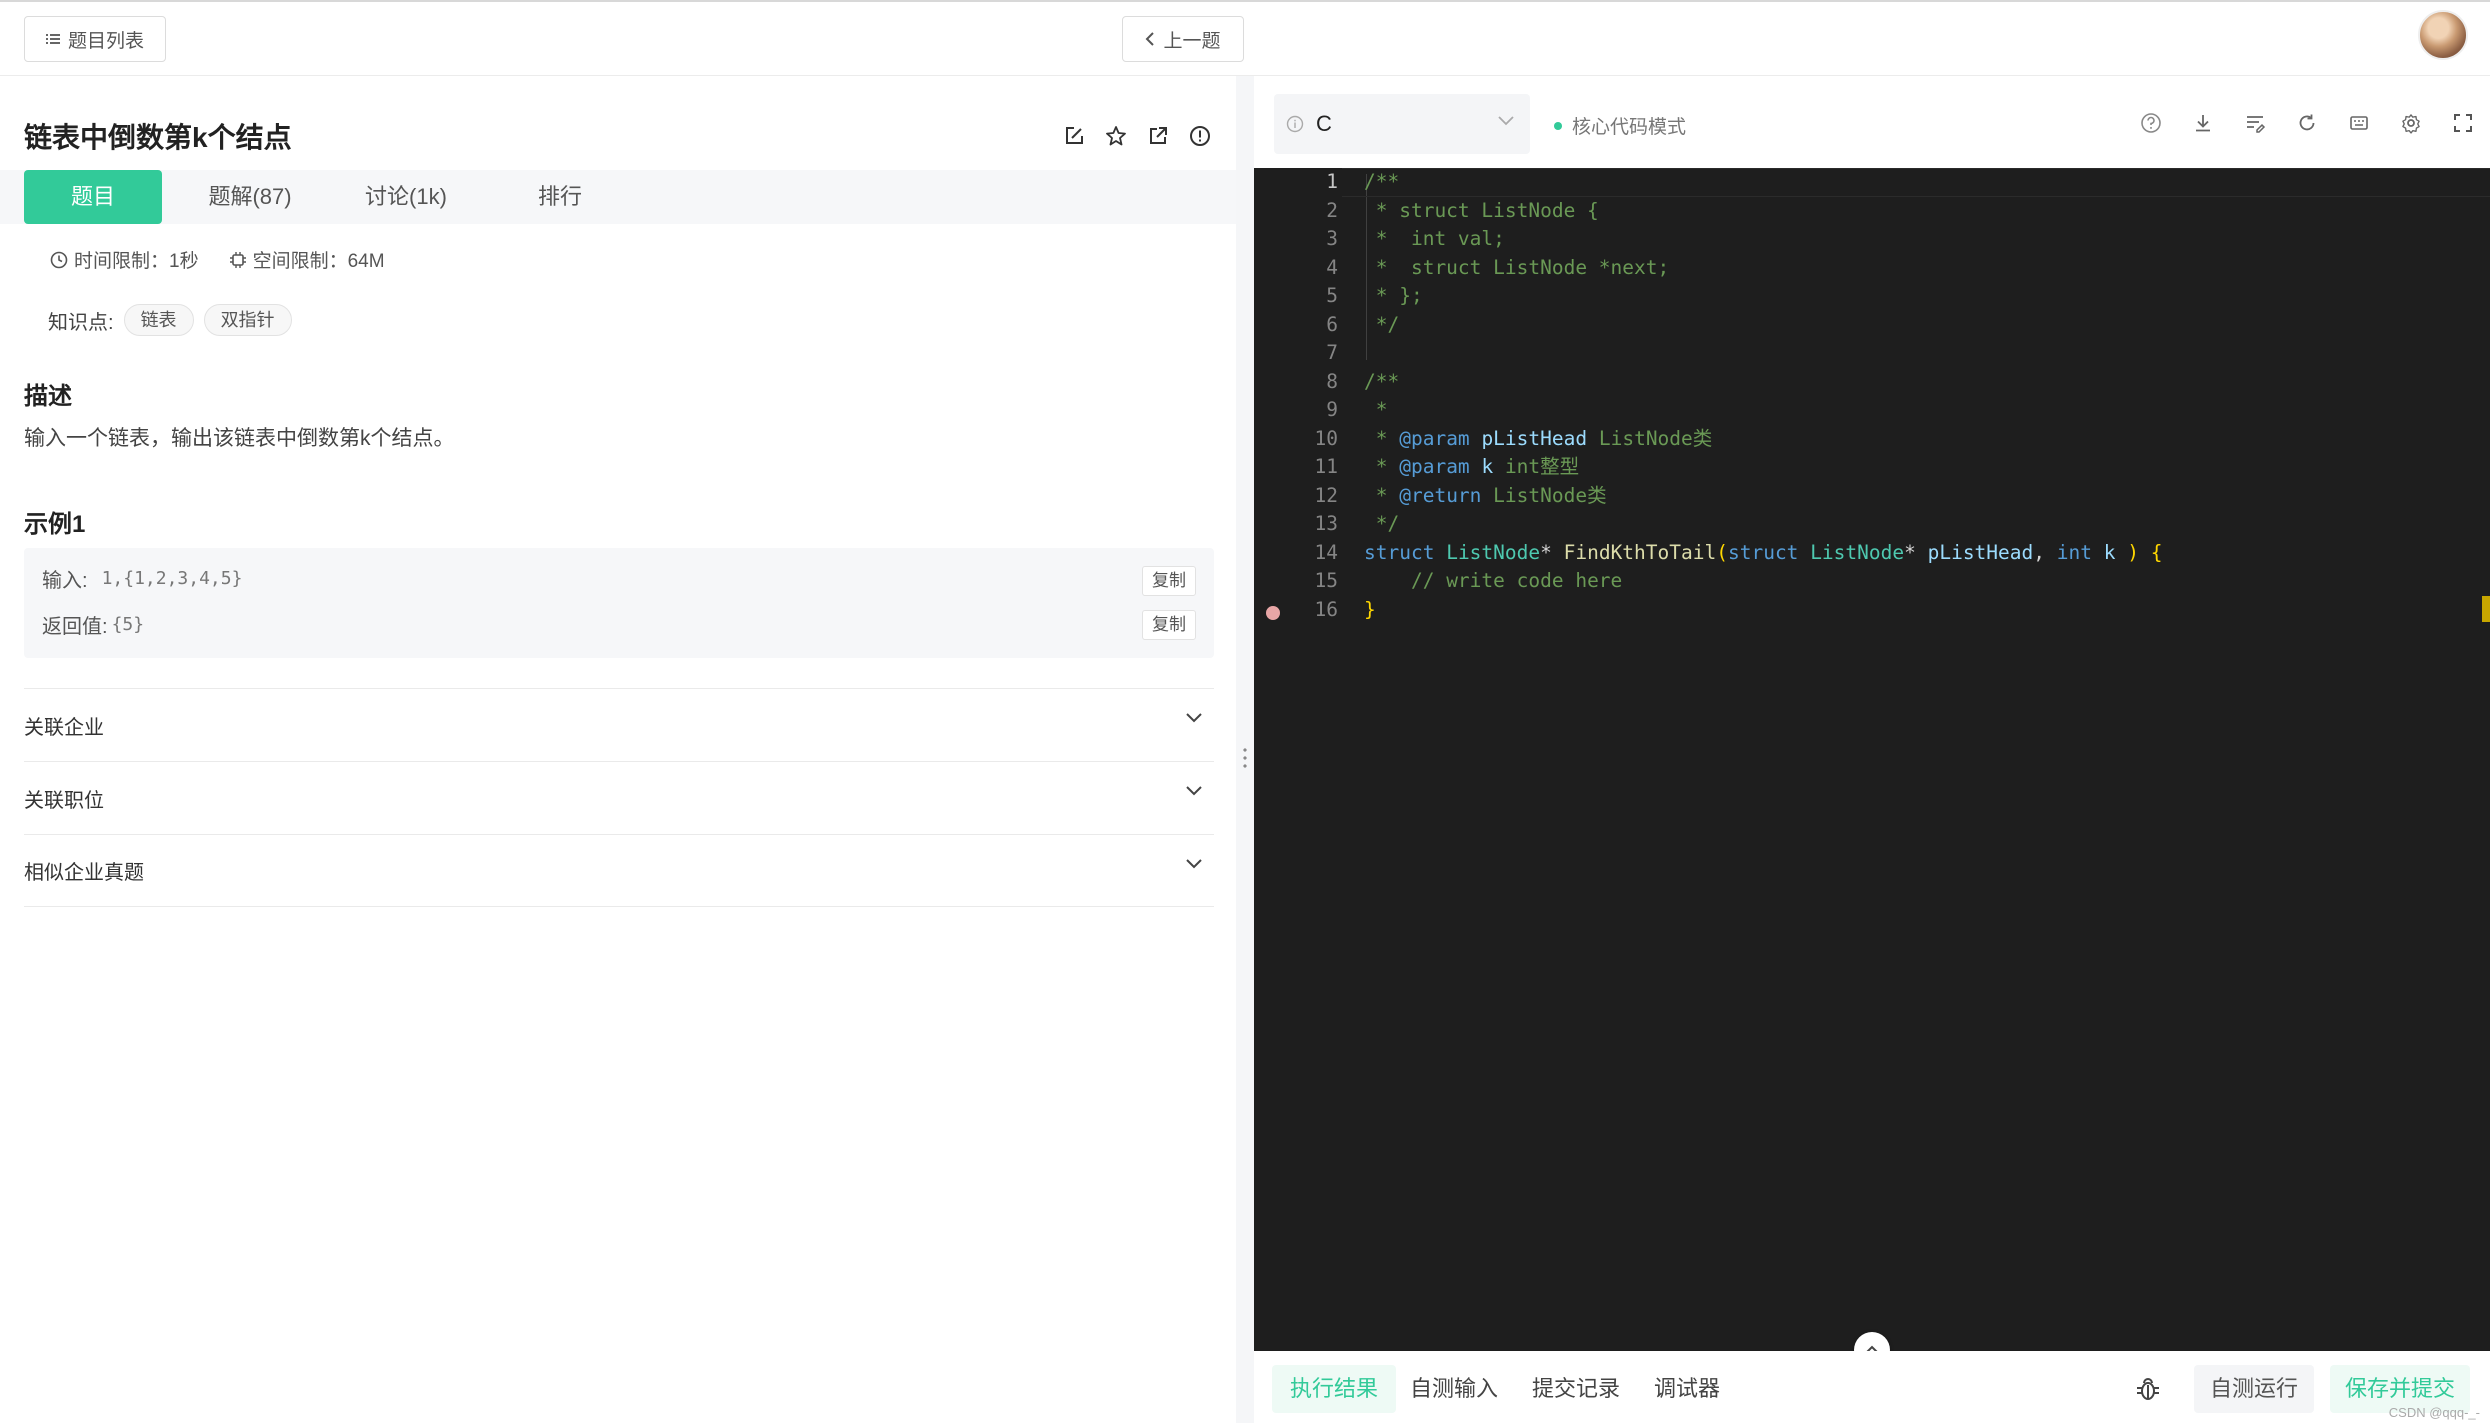  What do you see at coordinates (318, 261) in the screenshot?
I see `space-limit: 空间限制：64M` at bounding box center [318, 261].